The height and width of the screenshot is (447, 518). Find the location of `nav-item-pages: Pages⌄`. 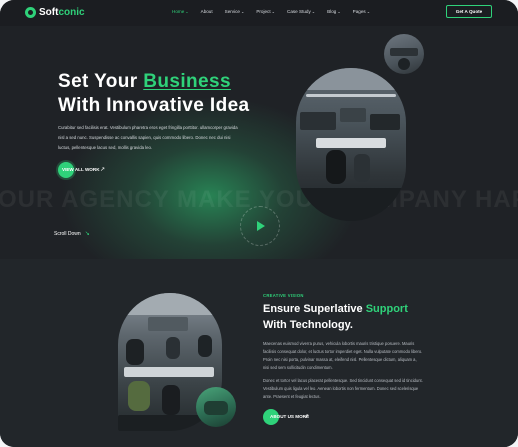

nav-item-pages: Pages⌄ is located at coordinates (361, 11).